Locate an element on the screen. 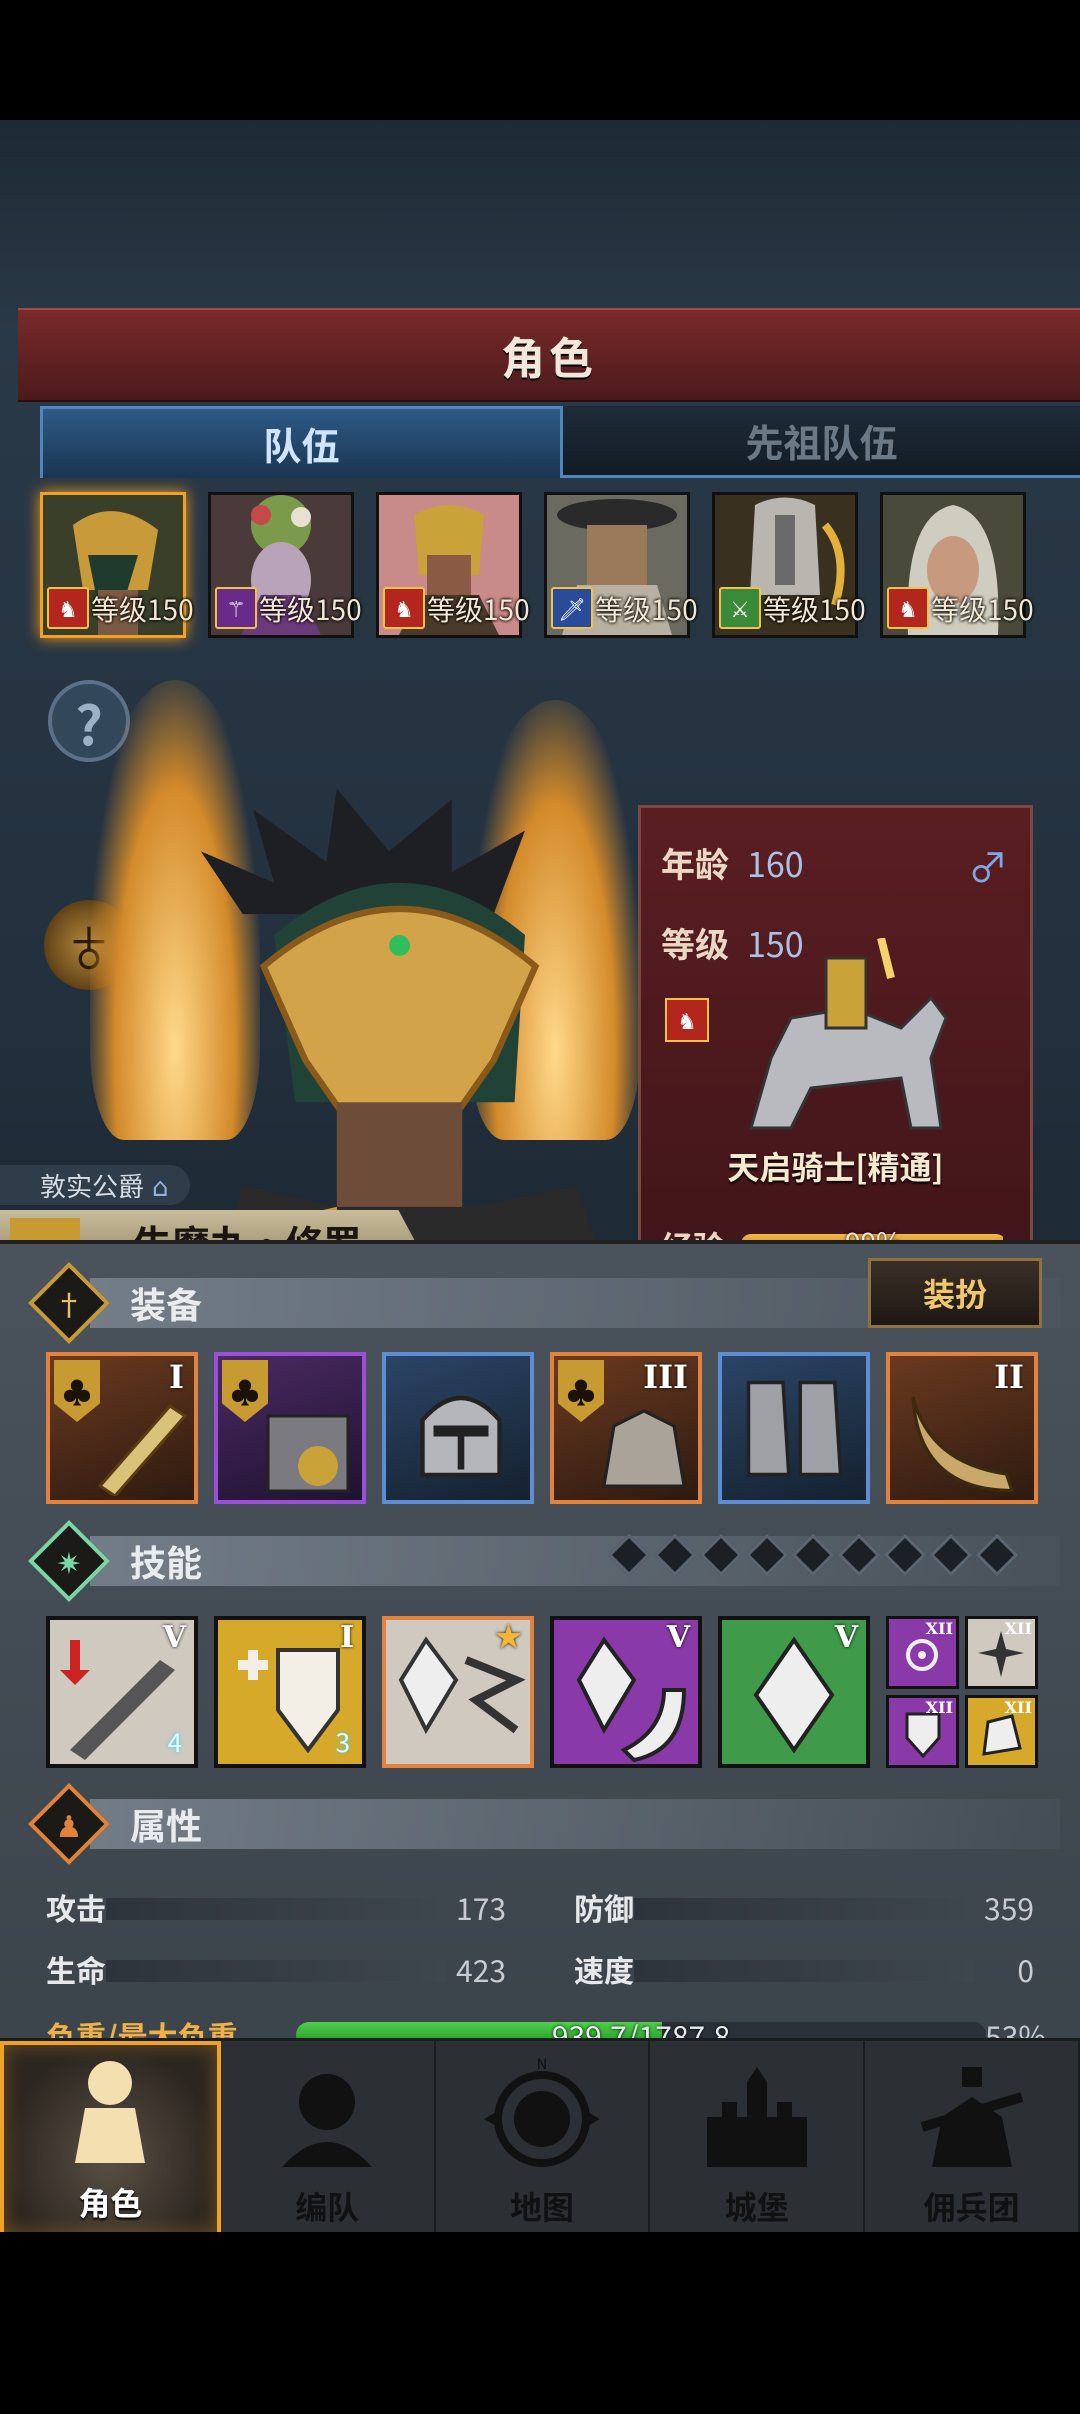 Image resolution: width=1080 pixels, height=2414 pixels. nav-character: 角色 is located at coordinates (110, 2136).